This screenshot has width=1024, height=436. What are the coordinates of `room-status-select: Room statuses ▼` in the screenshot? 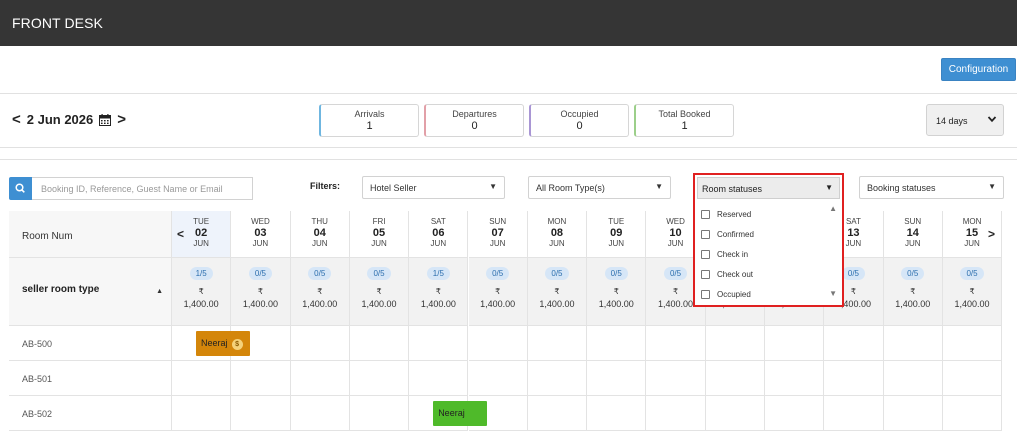 It's located at (768, 188).